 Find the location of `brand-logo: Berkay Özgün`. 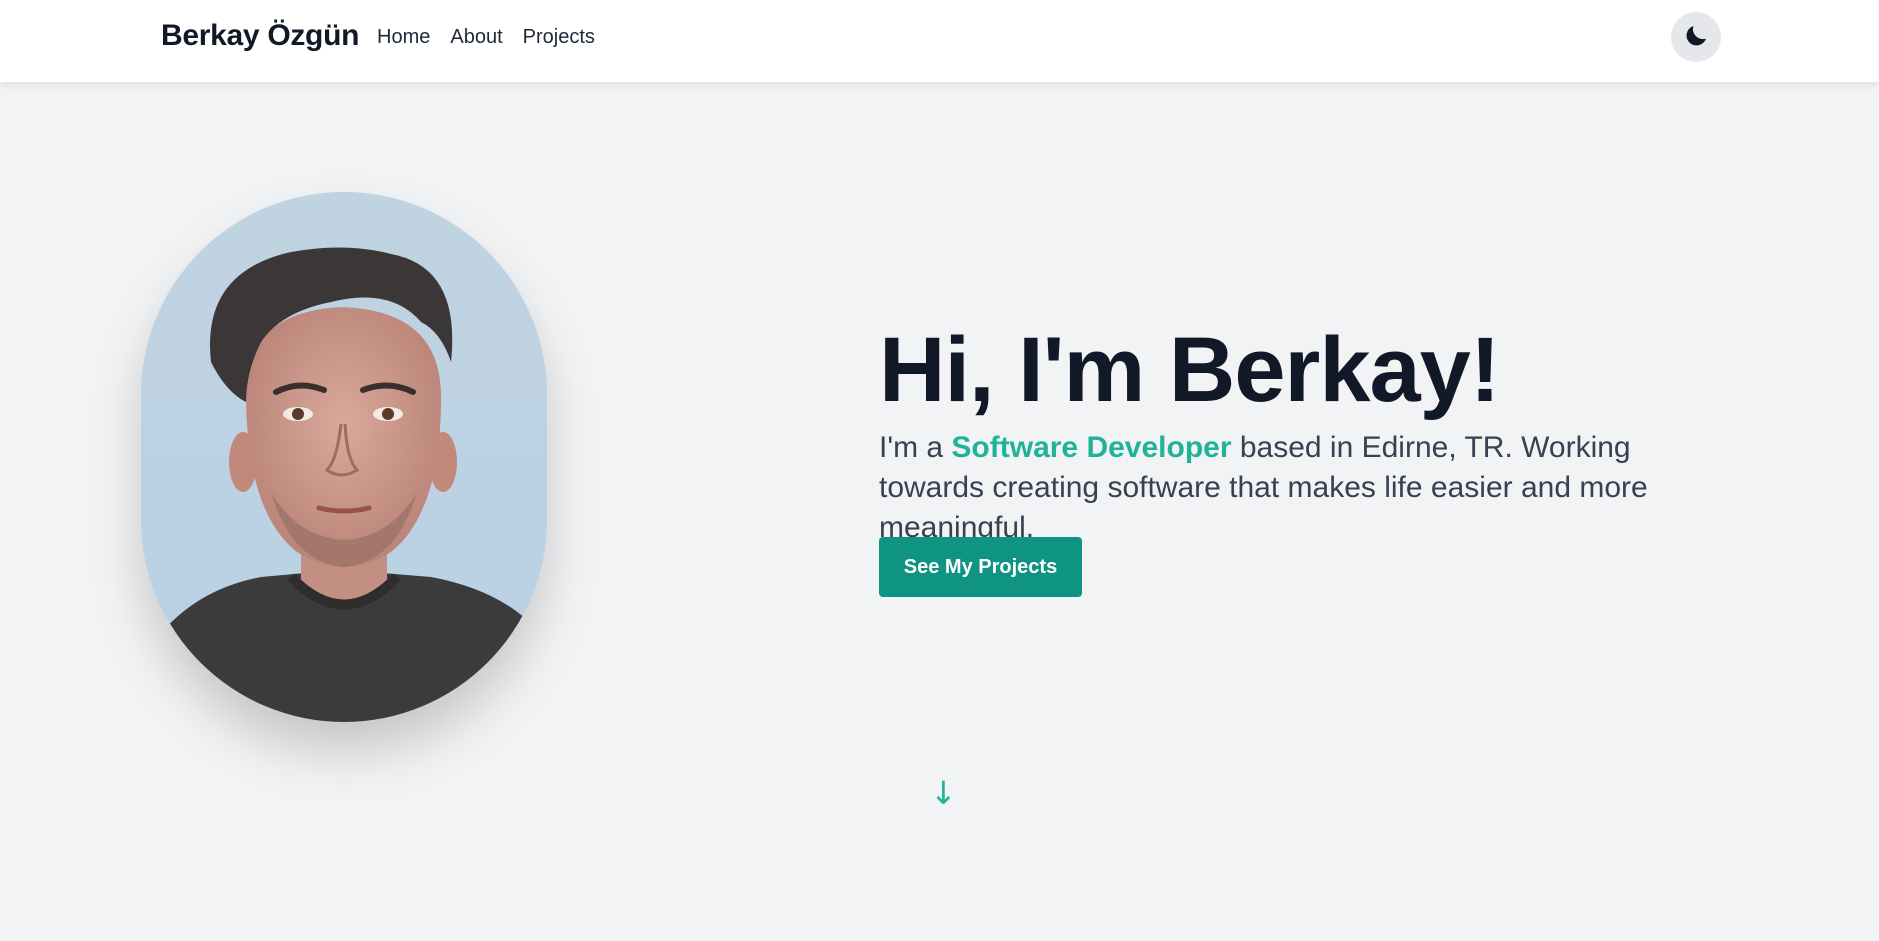

brand-logo: Berkay Özgün is located at coordinates (260, 36).